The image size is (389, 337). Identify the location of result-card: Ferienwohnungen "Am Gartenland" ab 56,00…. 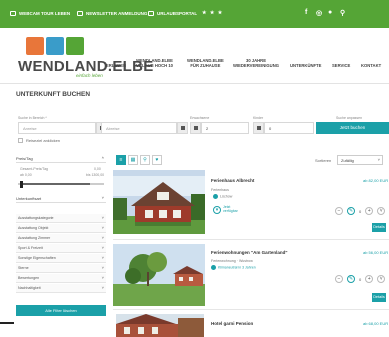
(251, 276).